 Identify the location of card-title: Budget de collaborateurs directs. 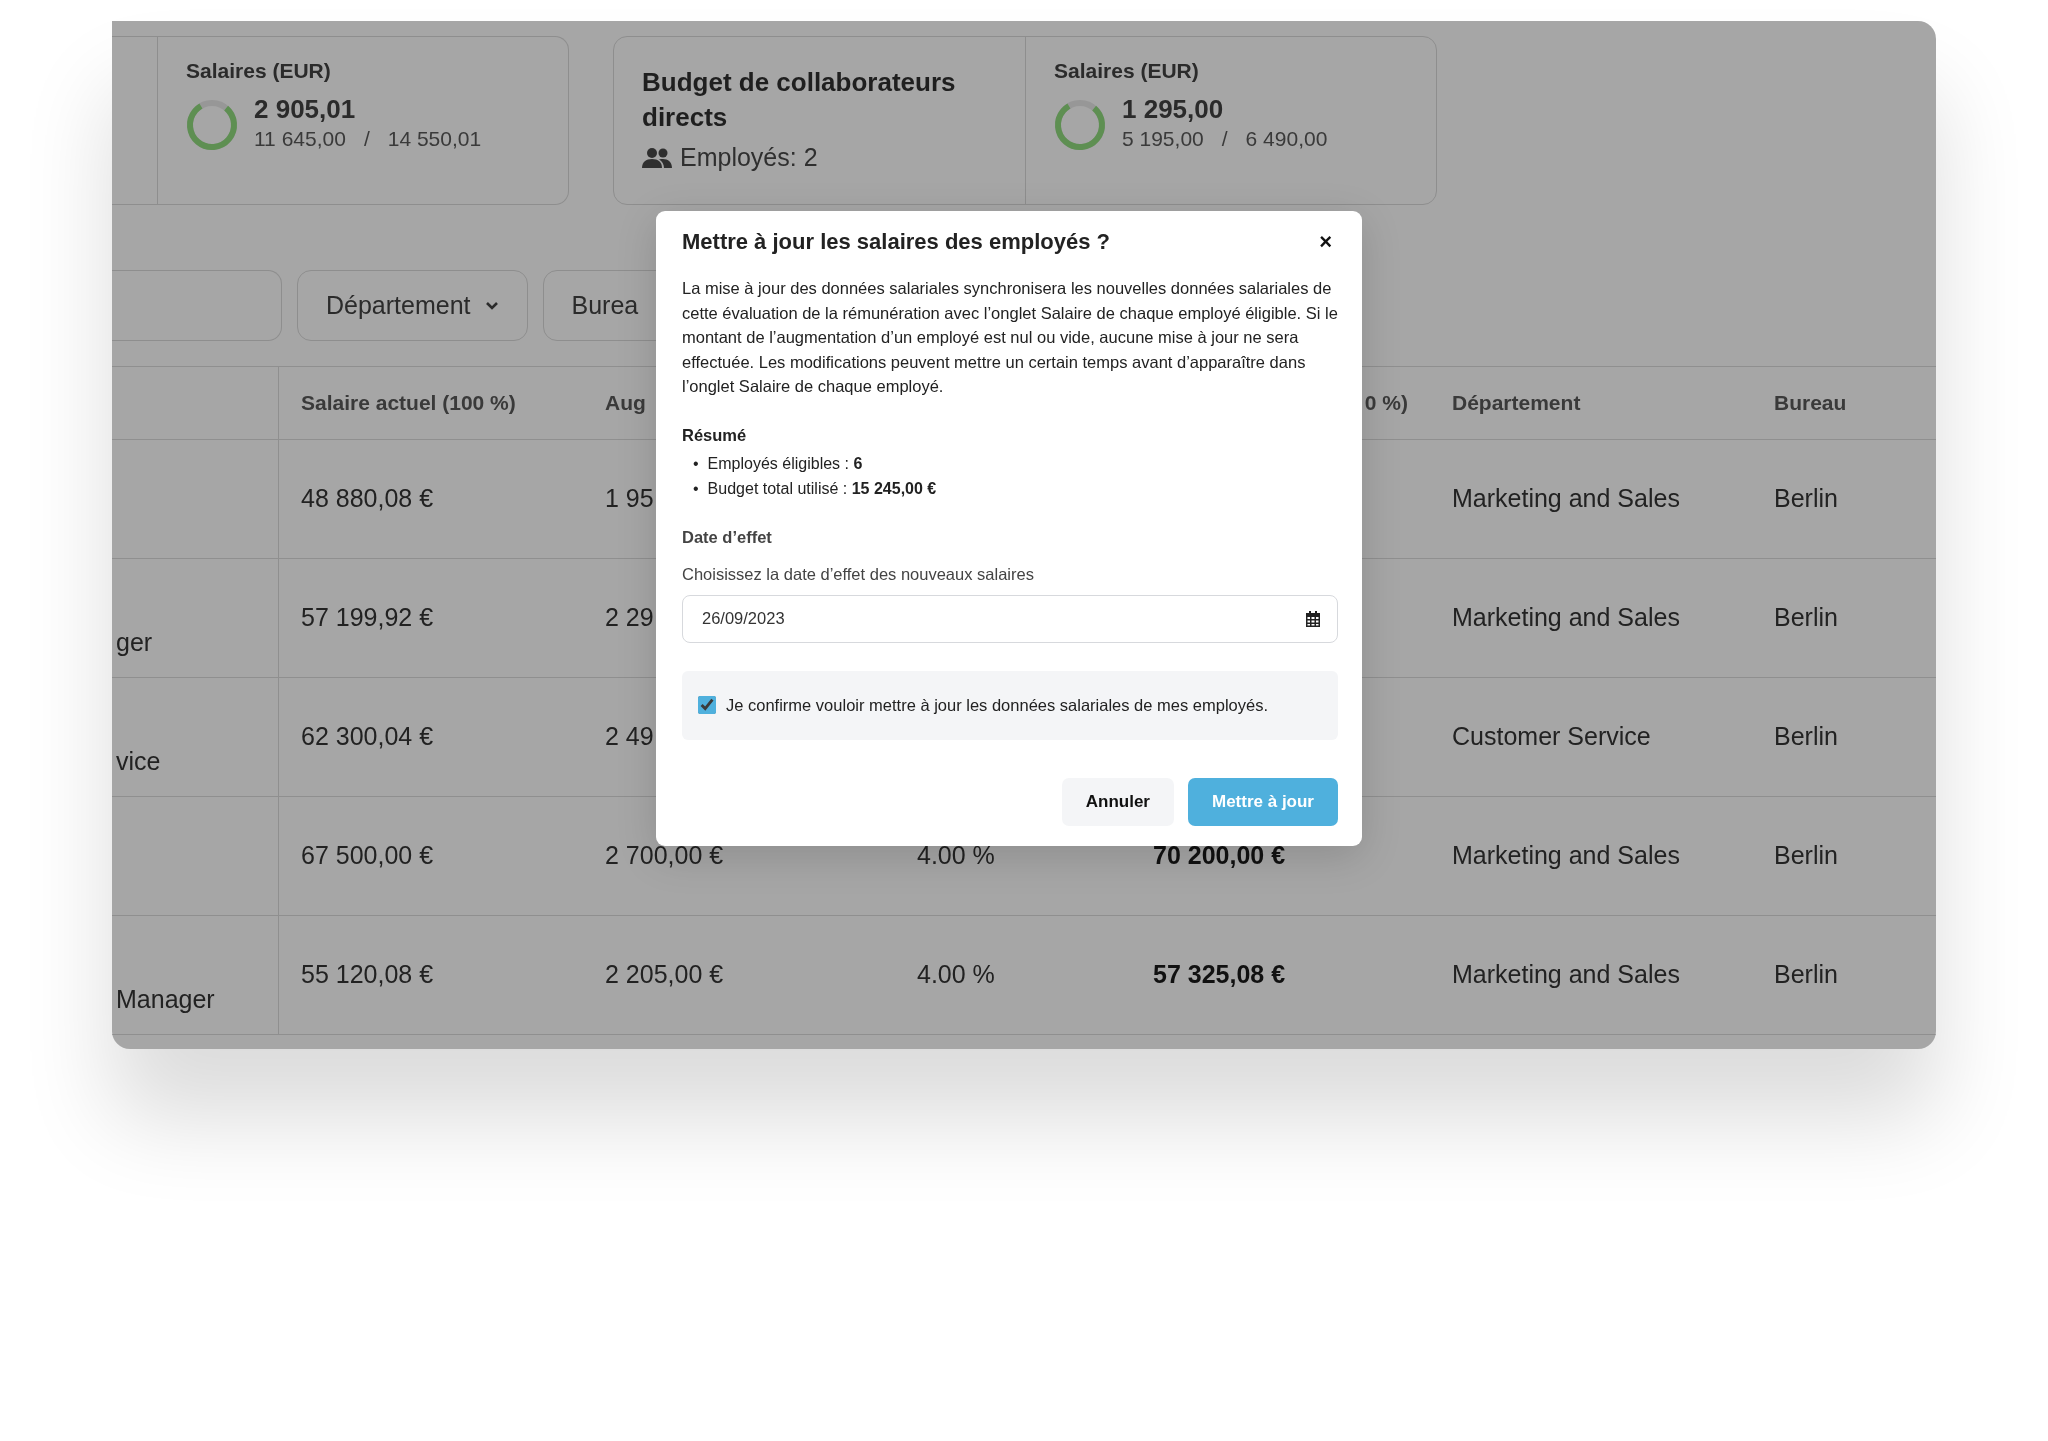
(799, 100).